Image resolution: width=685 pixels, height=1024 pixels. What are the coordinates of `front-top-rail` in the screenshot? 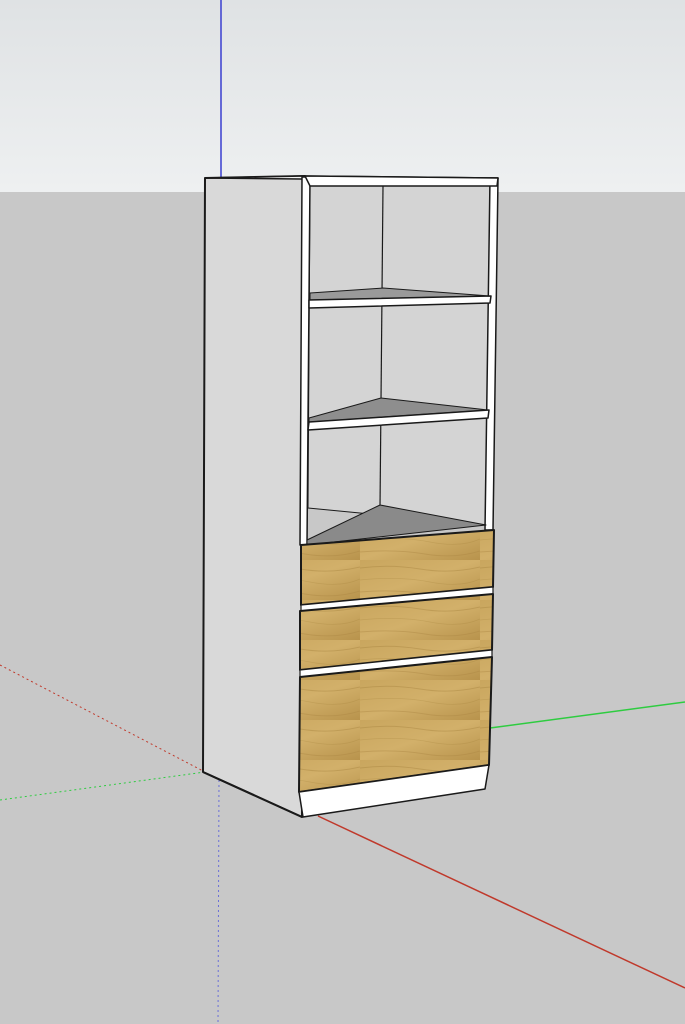 It's located at (401, 181).